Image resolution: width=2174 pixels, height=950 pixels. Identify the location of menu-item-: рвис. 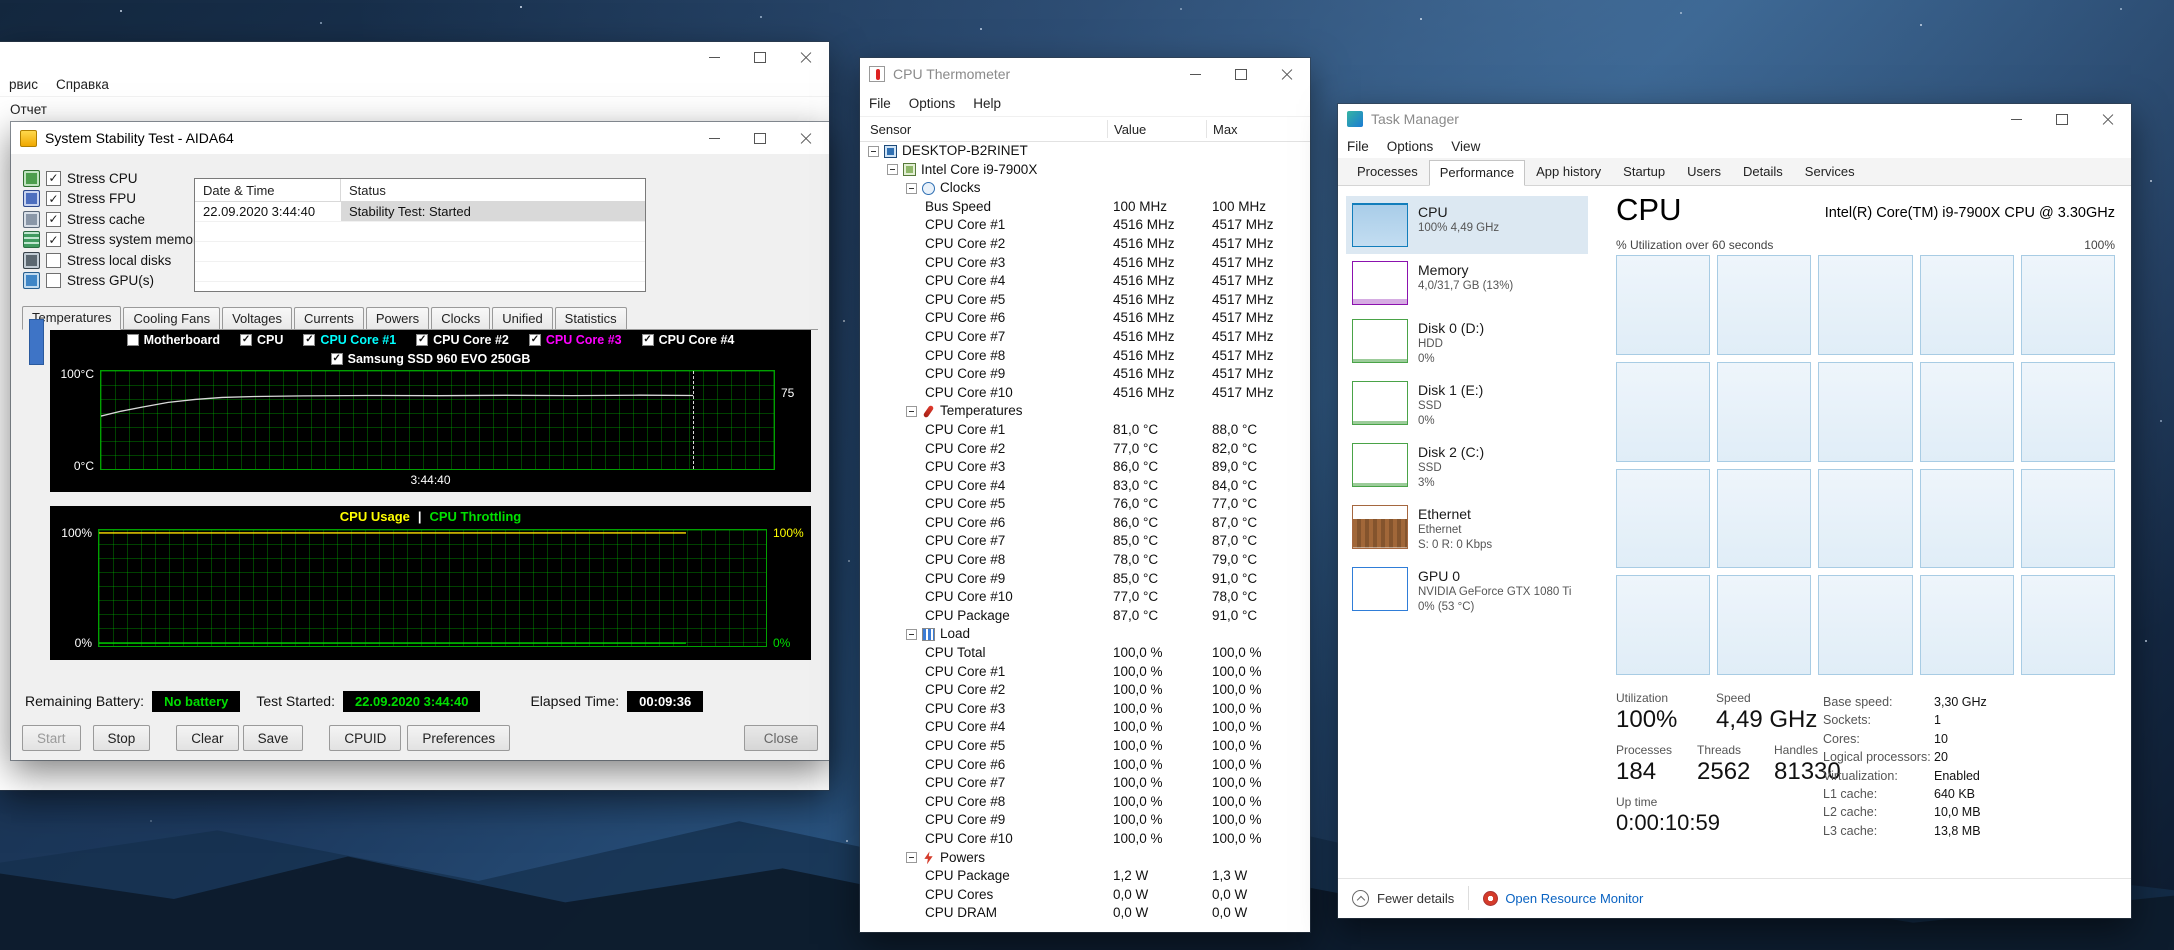
(23, 84).